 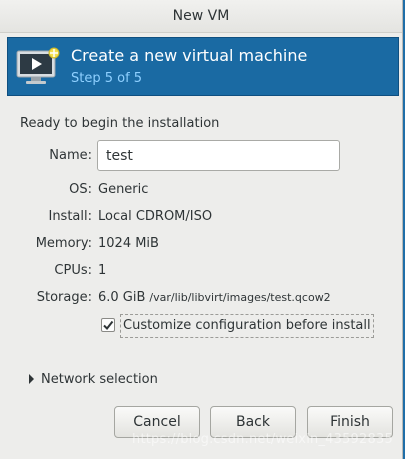 I want to click on name-label: Name:, so click(x=70, y=155).